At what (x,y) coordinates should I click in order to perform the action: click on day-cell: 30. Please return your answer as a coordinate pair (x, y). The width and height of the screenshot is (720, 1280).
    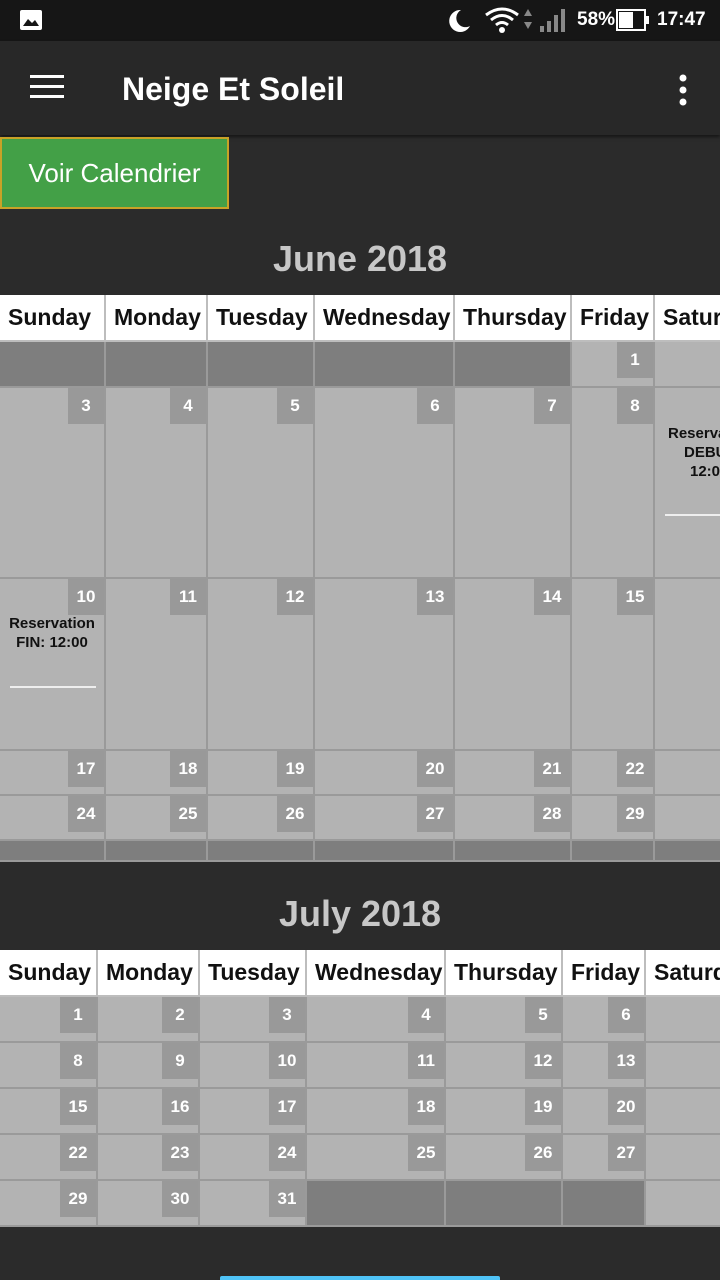
    Looking at the image, I should click on (149, 1204).